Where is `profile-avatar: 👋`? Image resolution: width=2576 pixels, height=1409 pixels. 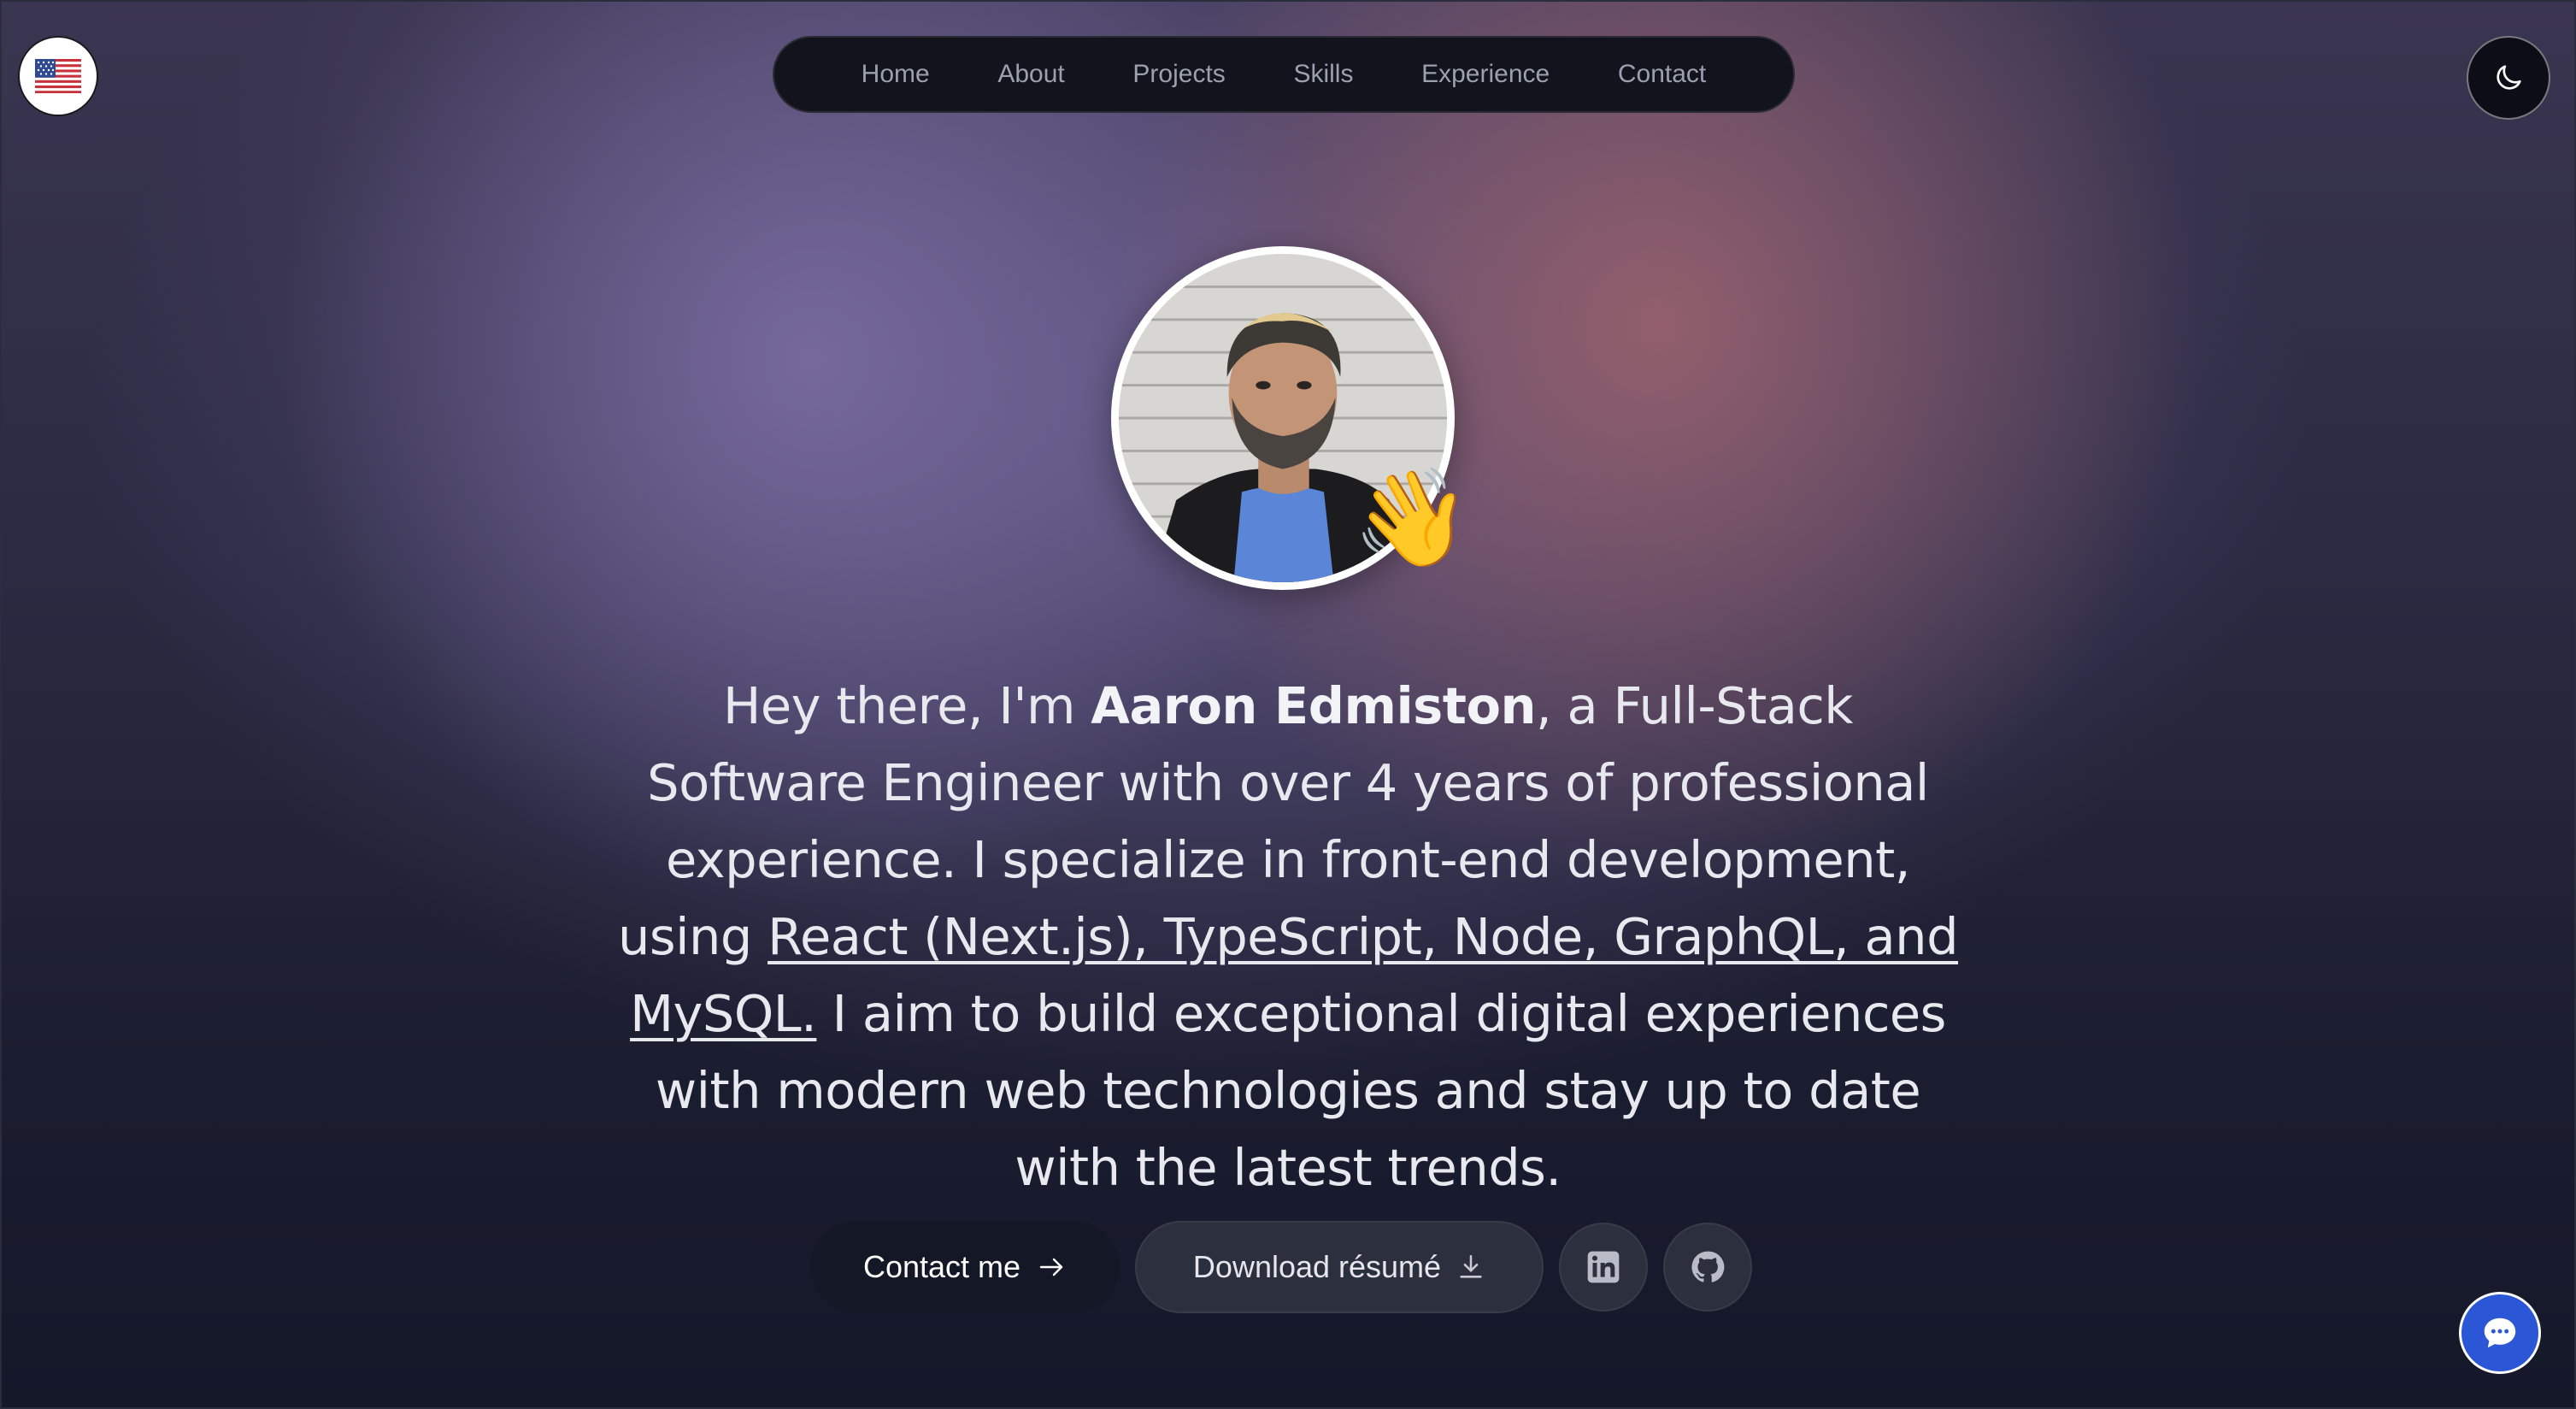
profile-avatar: 👋 is located at coordinates (1291, 418).